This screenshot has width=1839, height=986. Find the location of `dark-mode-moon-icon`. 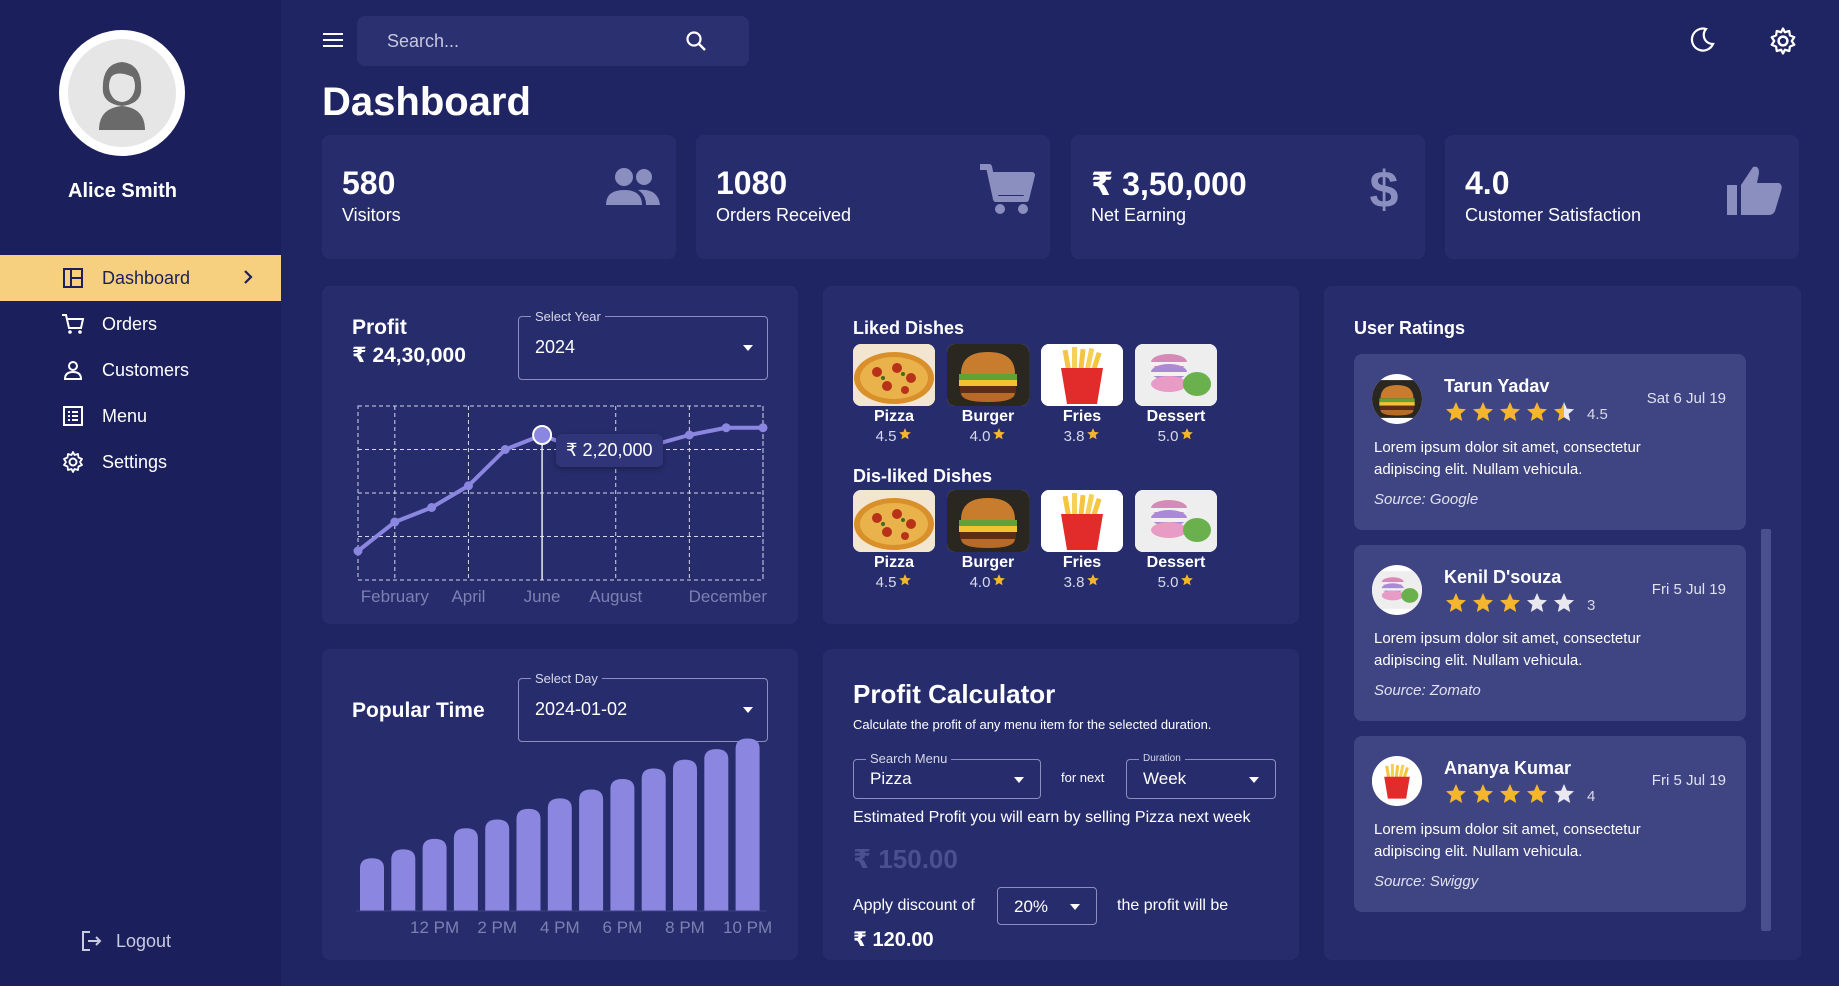

dark-mode-moon-icon is located at coordinates (1702, 42).